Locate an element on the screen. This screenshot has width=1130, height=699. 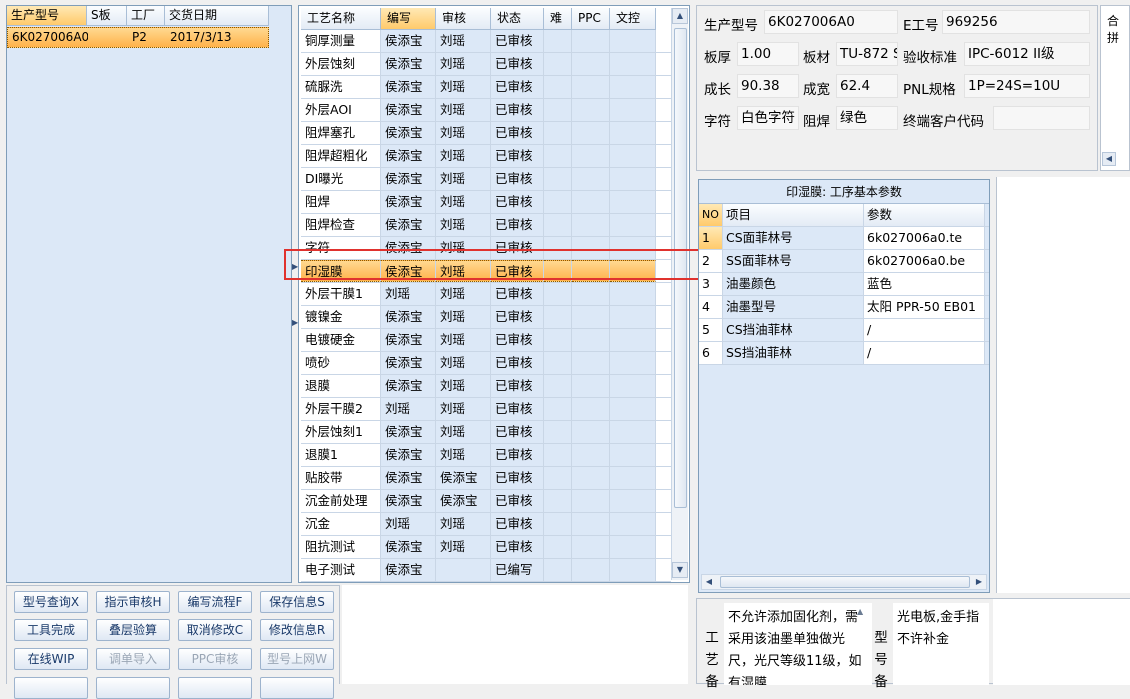
table-row: 贴胶带 侯添宝 侯添宝 已审核 is located at coordinates (486, 478).